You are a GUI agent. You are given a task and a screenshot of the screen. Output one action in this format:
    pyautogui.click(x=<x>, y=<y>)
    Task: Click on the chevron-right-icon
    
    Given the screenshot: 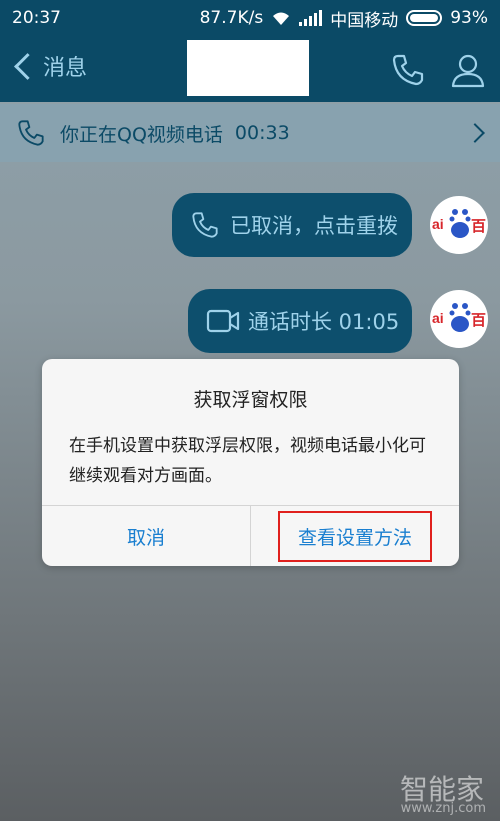 What is the action you would take?
    pyautogui.click(x=475, y=133)
    